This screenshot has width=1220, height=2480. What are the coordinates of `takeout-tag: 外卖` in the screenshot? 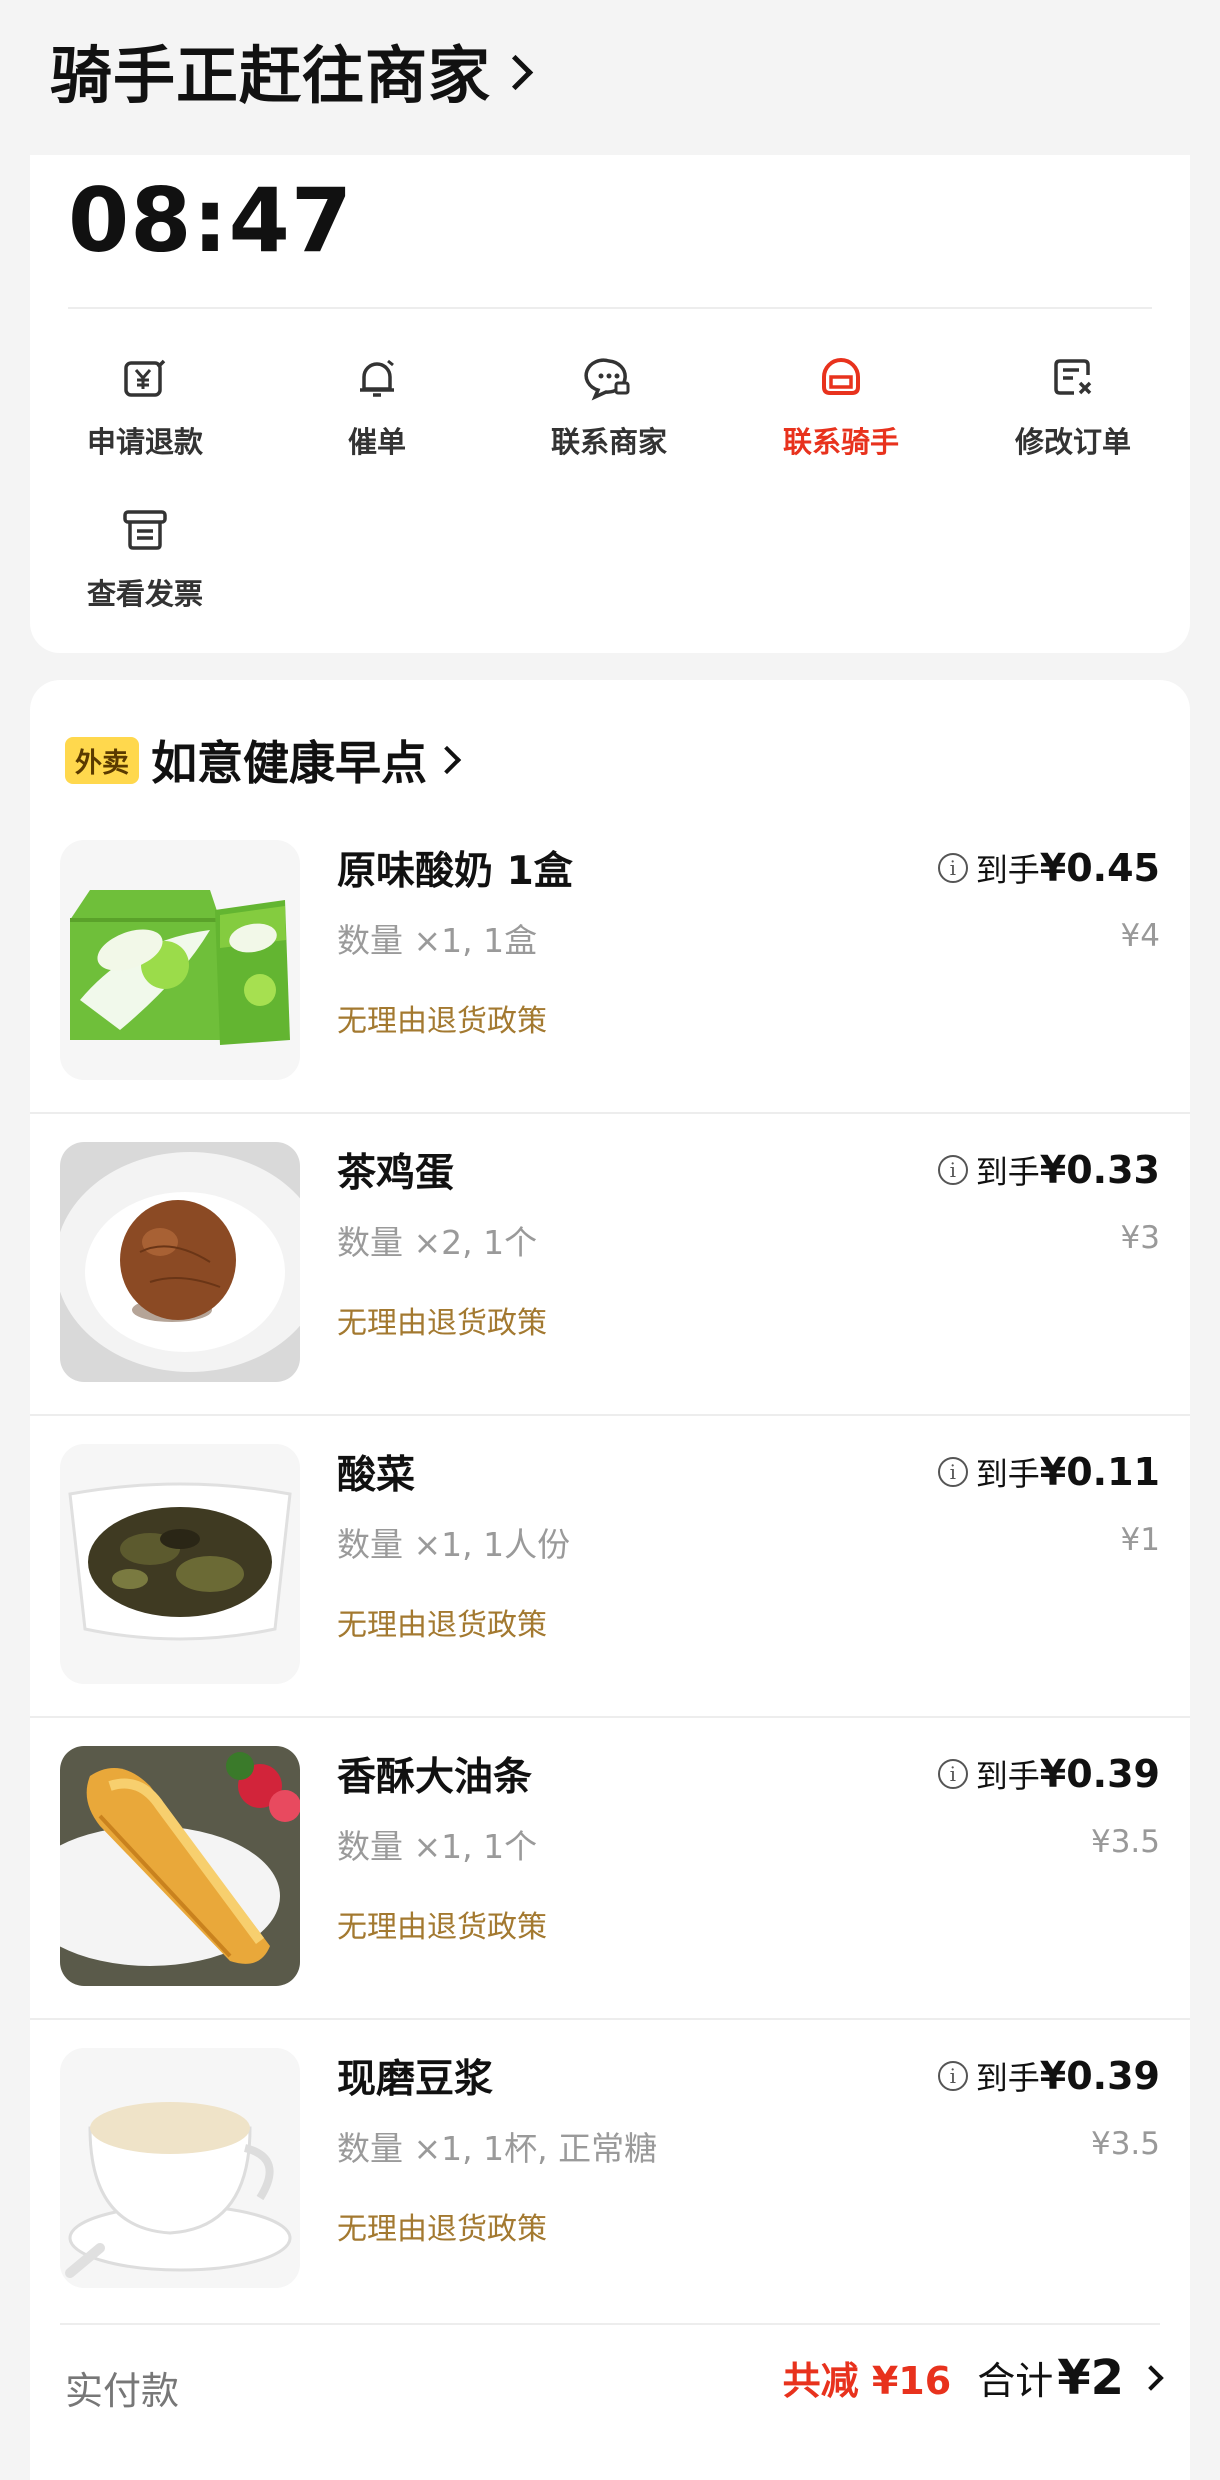 It's located at (102, 760).